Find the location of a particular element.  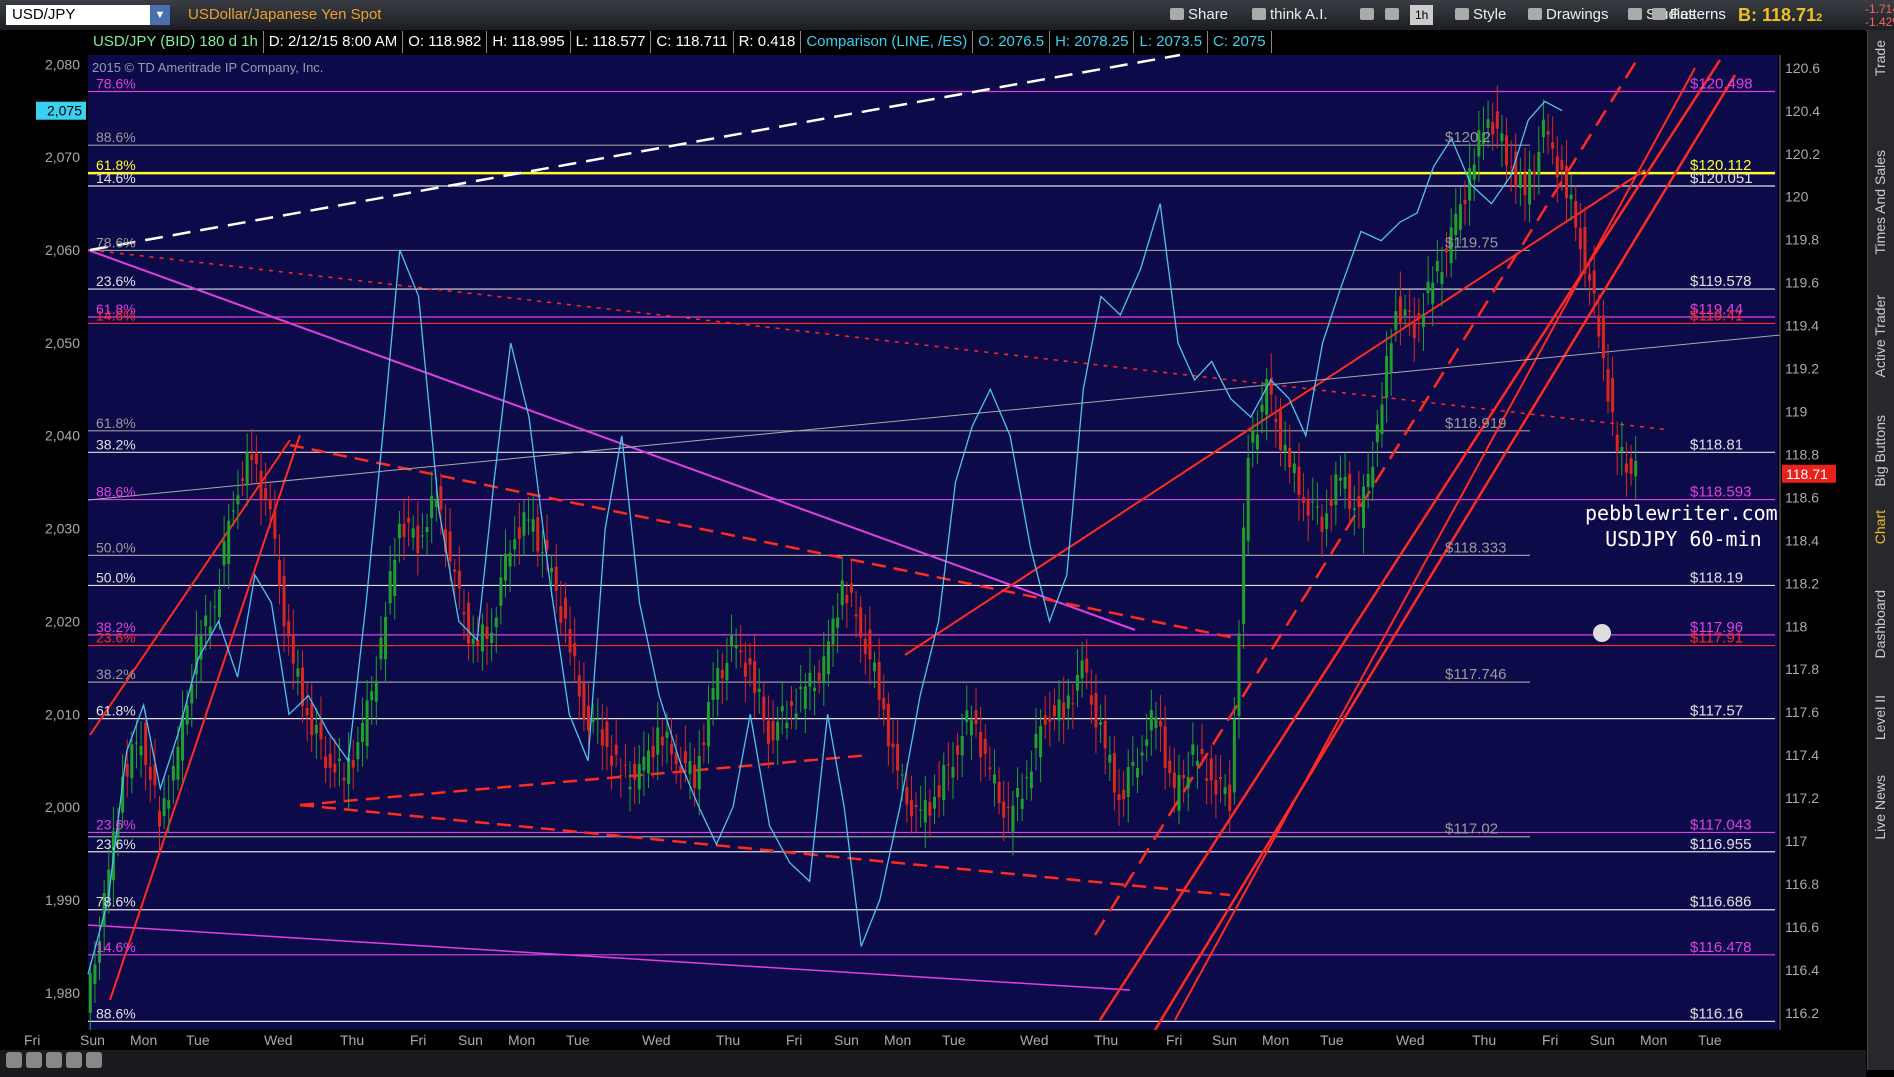

expand-icon is located at coordinates (94, 1060).